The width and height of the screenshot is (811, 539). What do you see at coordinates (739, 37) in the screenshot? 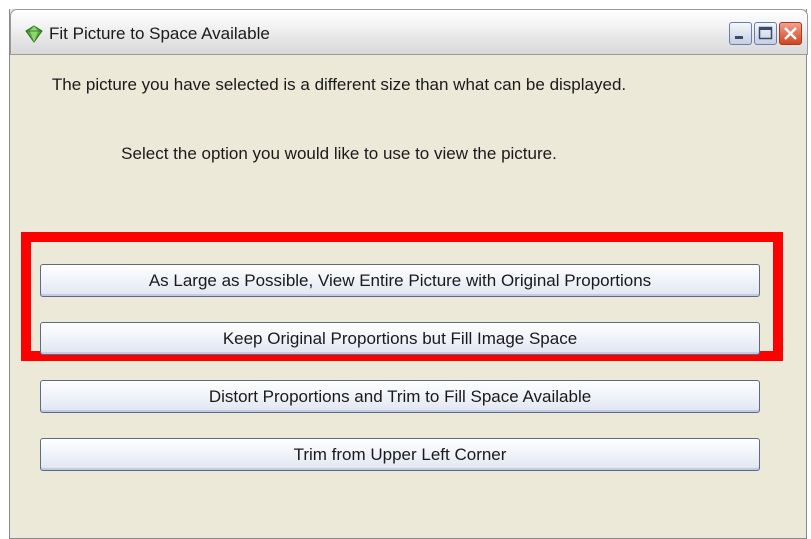
I see `minimize-icon` at bounding box center [739, 37].